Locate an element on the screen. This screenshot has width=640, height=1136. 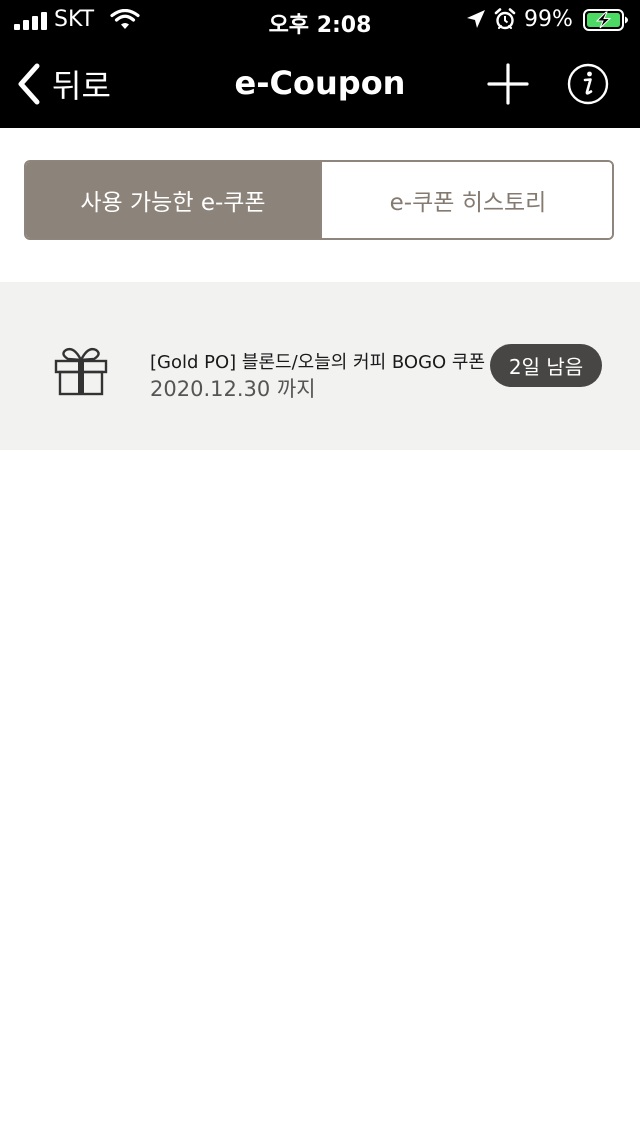
top-bar: SKT 오후 2:08 99% 뒤로 e-Coupon is located at coordinates (320, 64).